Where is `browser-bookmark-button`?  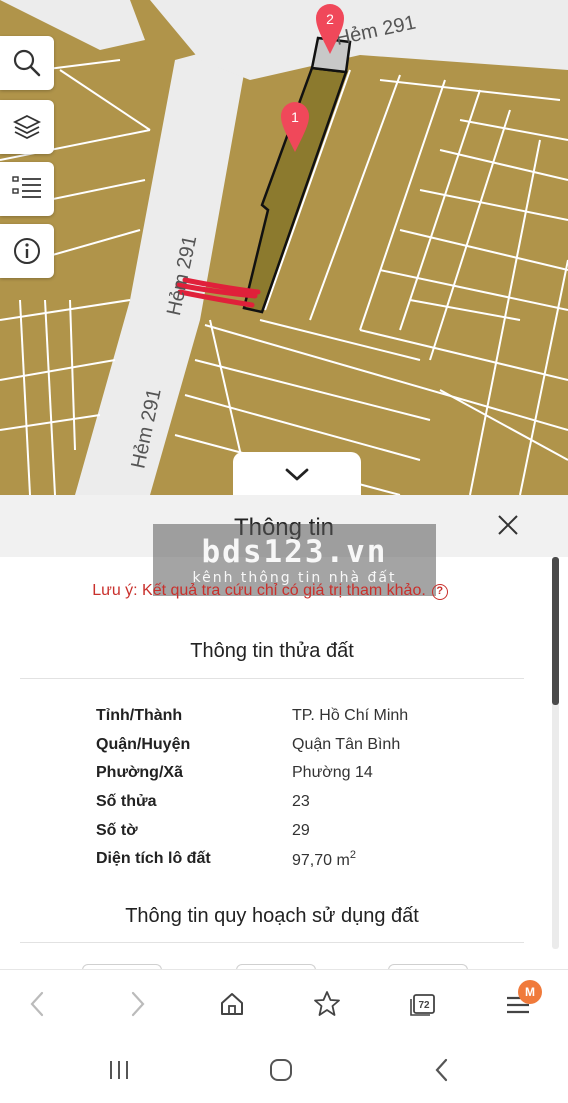
browser-bookmark-button is located at coordinates (327, 1004).